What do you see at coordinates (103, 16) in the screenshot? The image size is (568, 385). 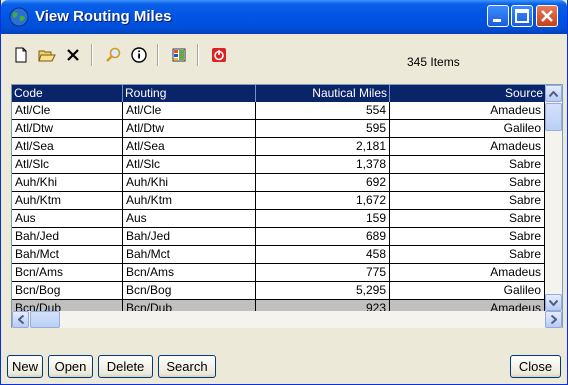 I see `window-title: View Routing Miles` at bounding box center [103, 16].